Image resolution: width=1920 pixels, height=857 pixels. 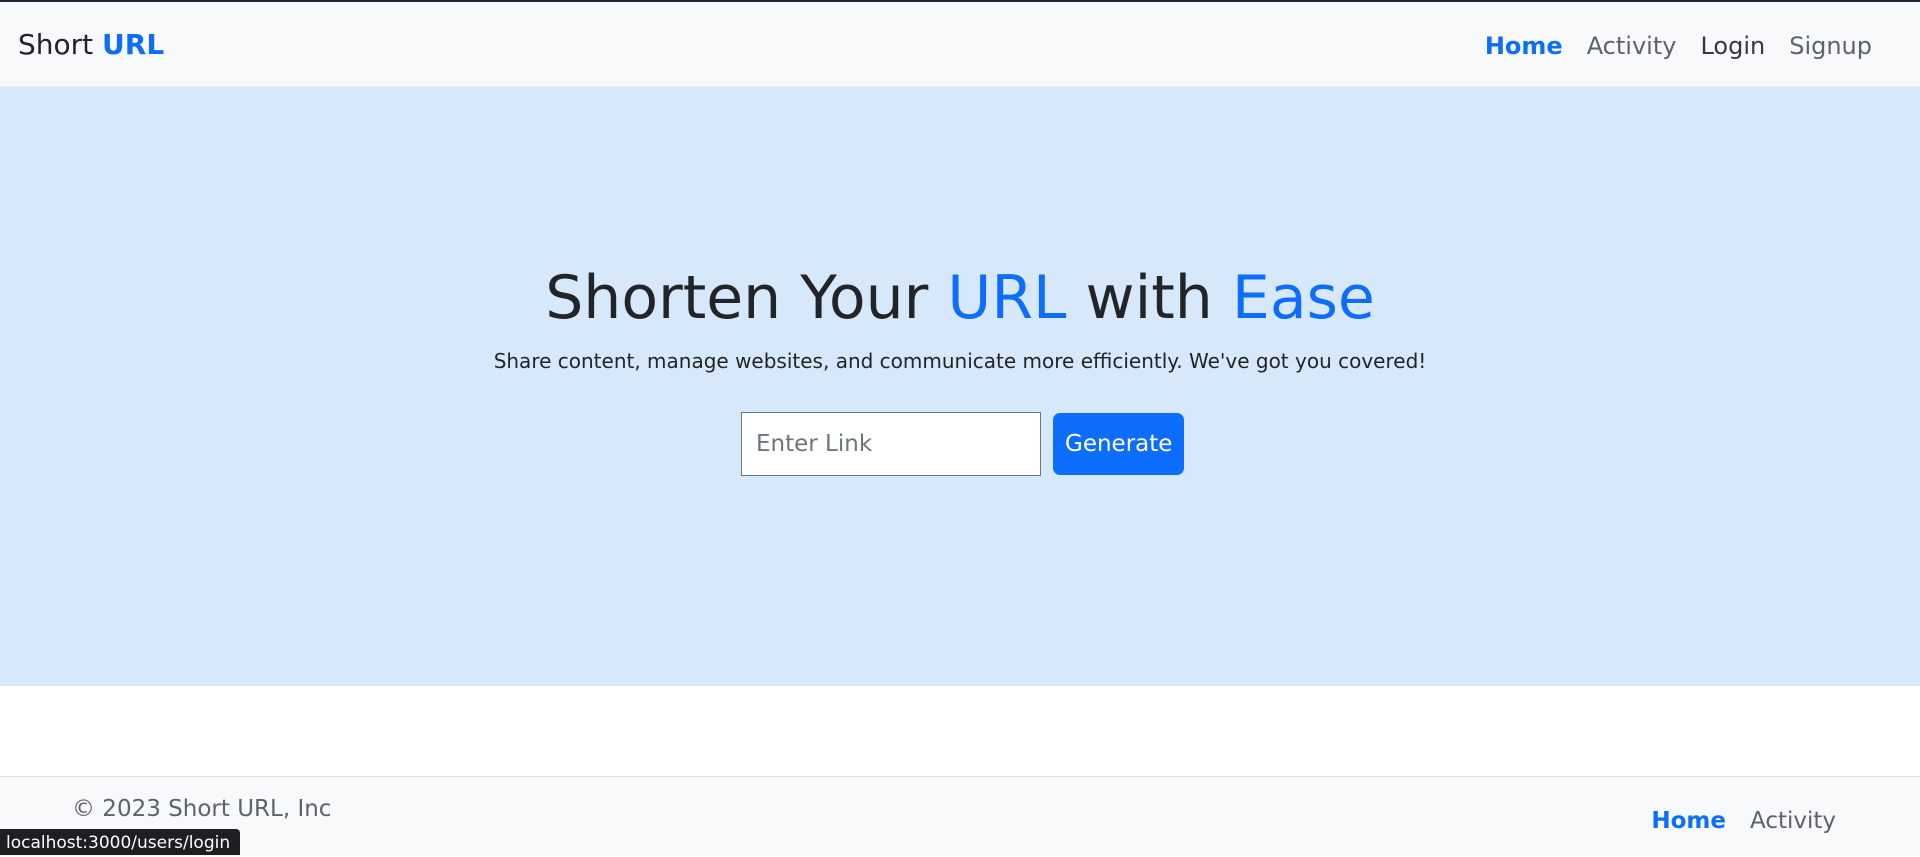 What do you see at coordinates (746, 298) in the screenshot?
I see `hero-title-part1: Shorten Your` at bounding box center [746, 298].